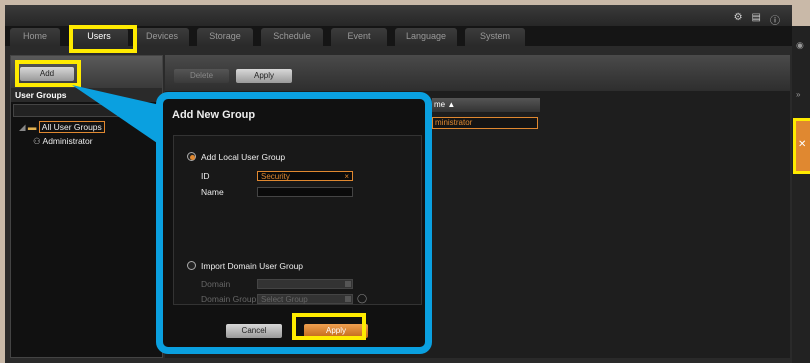 The image size is (810, 363). Describe the element at coordinates (243, 157) in the screenshot. I see `local-group-label: Add Local User Group` at that location.